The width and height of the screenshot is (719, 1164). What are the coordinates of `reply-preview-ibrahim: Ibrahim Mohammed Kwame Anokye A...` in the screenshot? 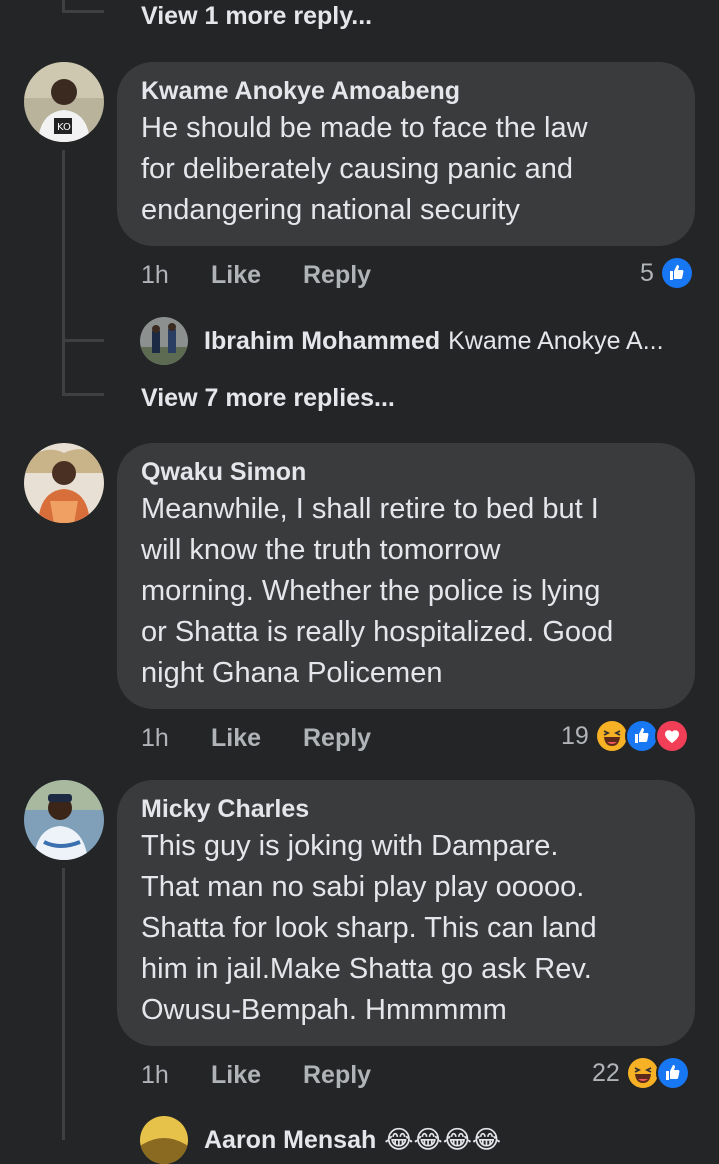 It's located at (402, 341).